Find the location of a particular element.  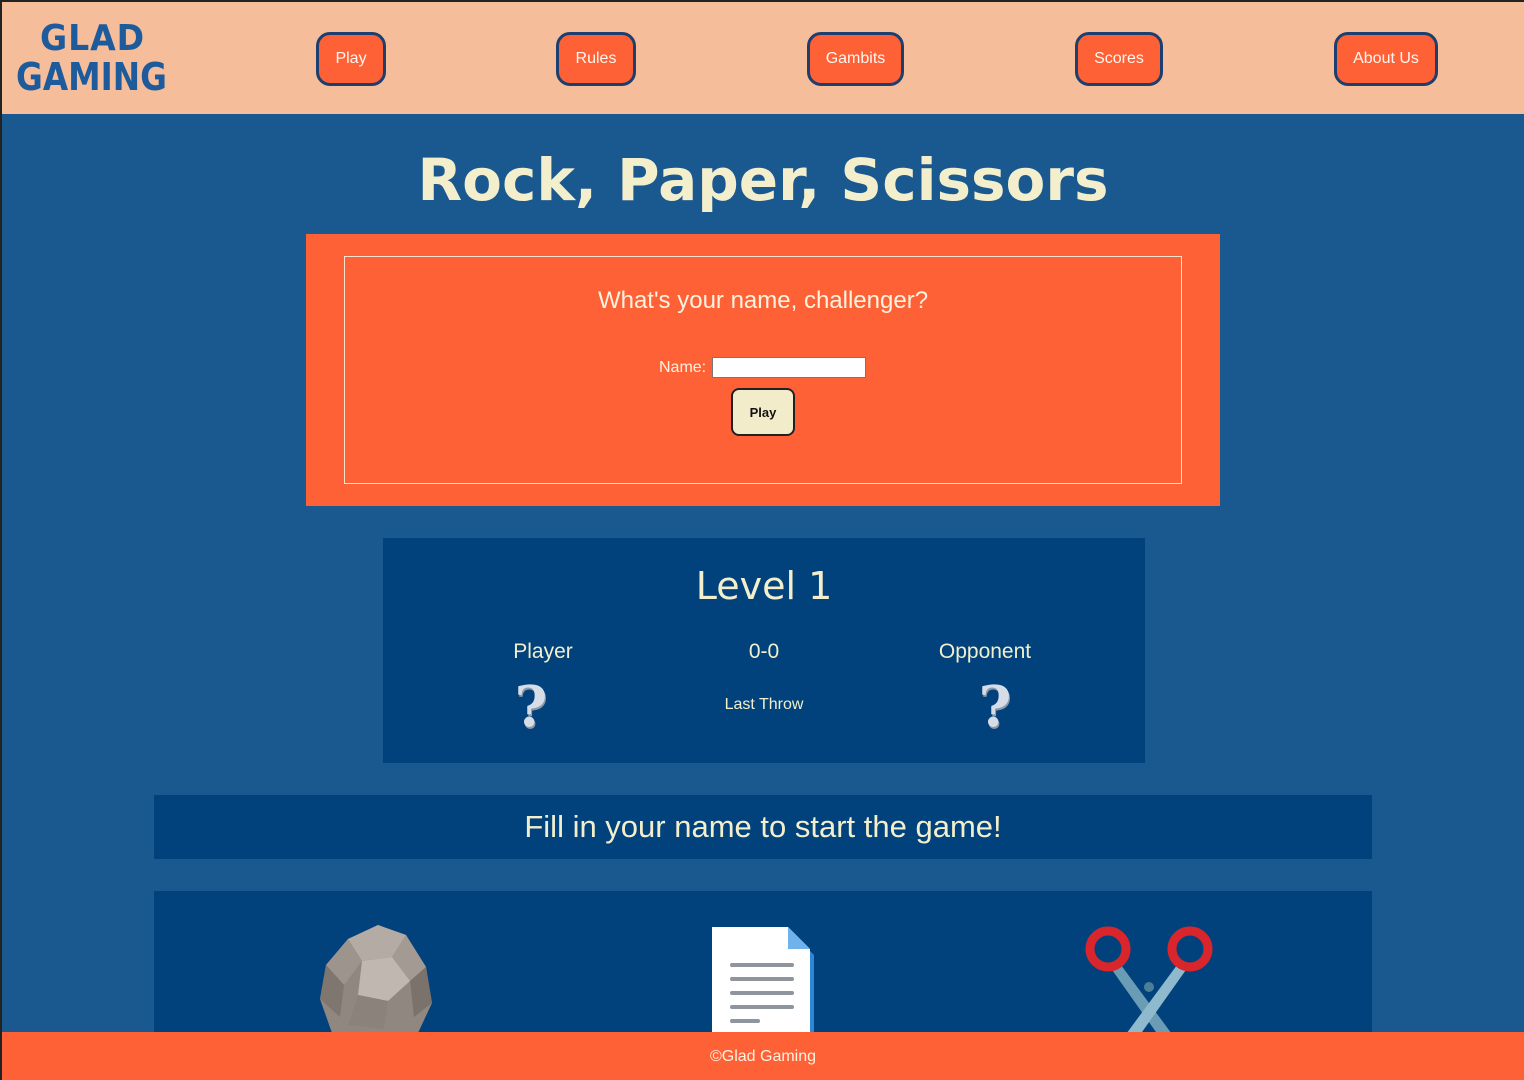

scissors-icon is located at coordinates (1149, 983).